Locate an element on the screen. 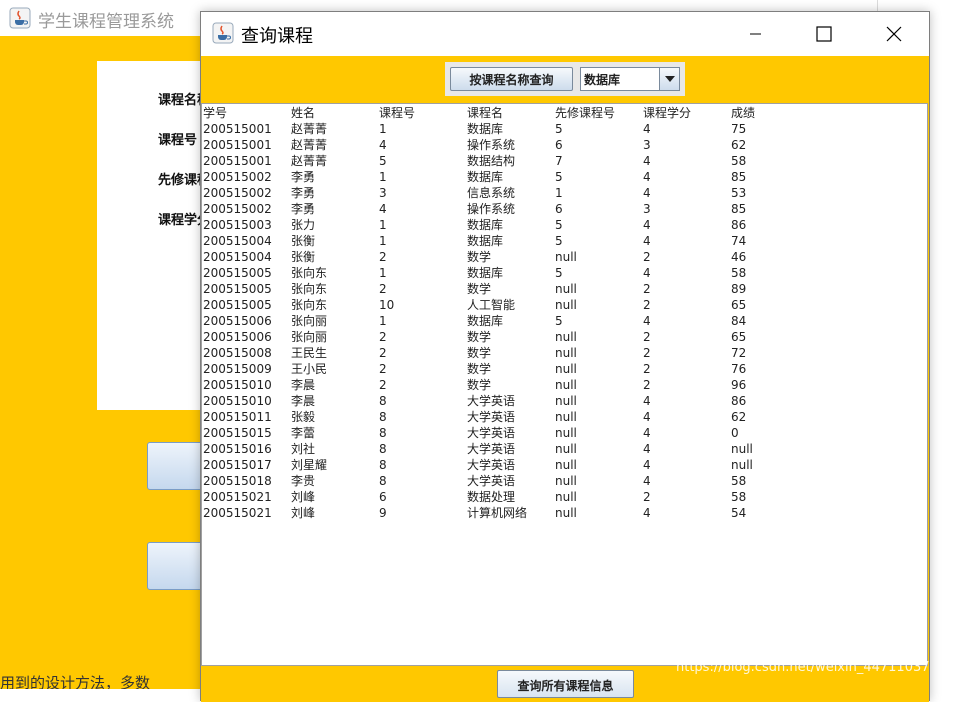 The image size is (955, 702). maximize-button is located at coordinates (824, 34).